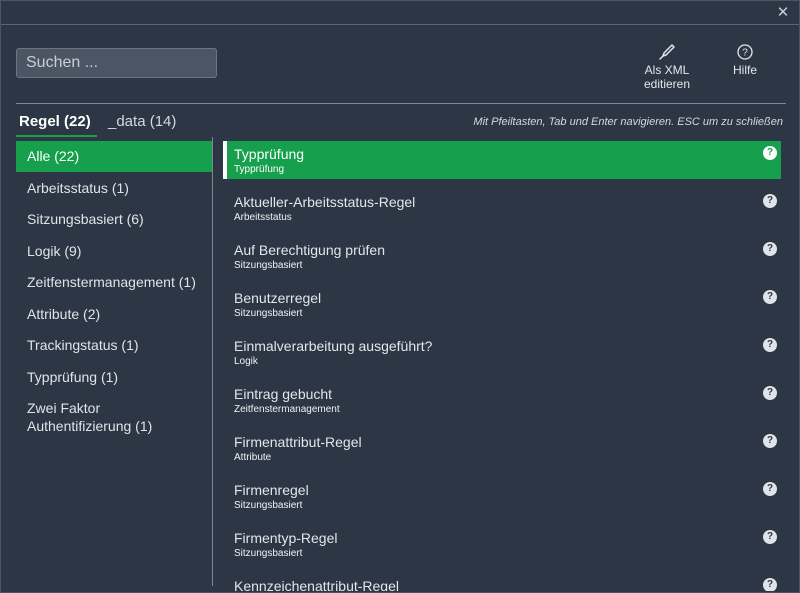 This screenshot has height=593, width=800. Describe the element at coordinates (502, 400) in the screenshot. I see `rule-item: Eintrag gebucht Zeitfenstermanagement ?` at that location.